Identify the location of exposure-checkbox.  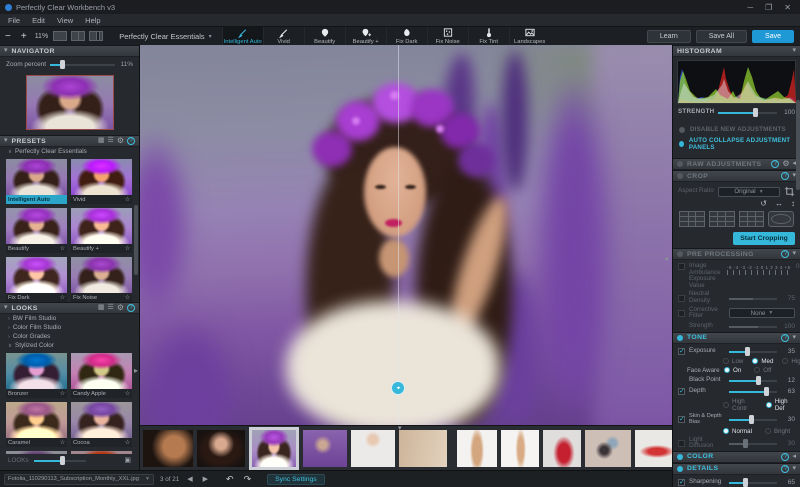
(681, 351).